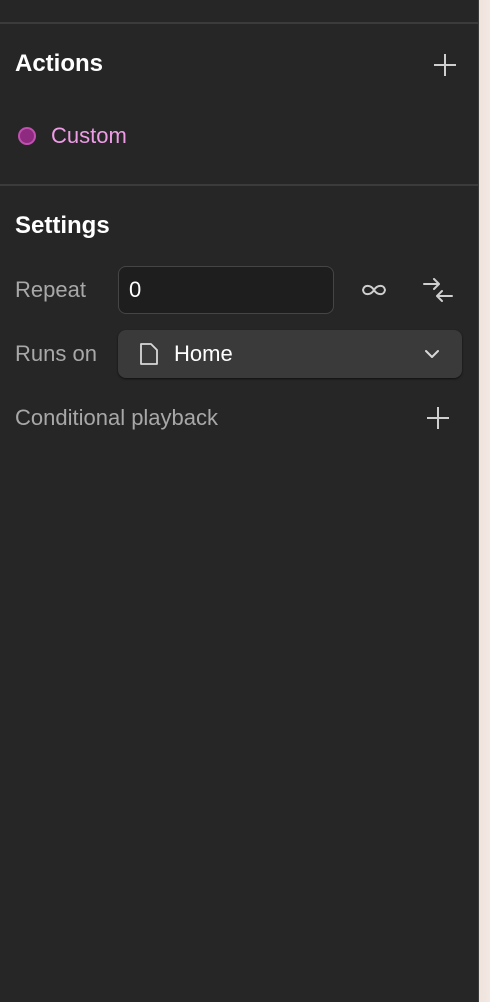 Image resolution: width=490 pixels, height=1002 pixels. I want to click on arrows-inward-icon, so click(438, 290).